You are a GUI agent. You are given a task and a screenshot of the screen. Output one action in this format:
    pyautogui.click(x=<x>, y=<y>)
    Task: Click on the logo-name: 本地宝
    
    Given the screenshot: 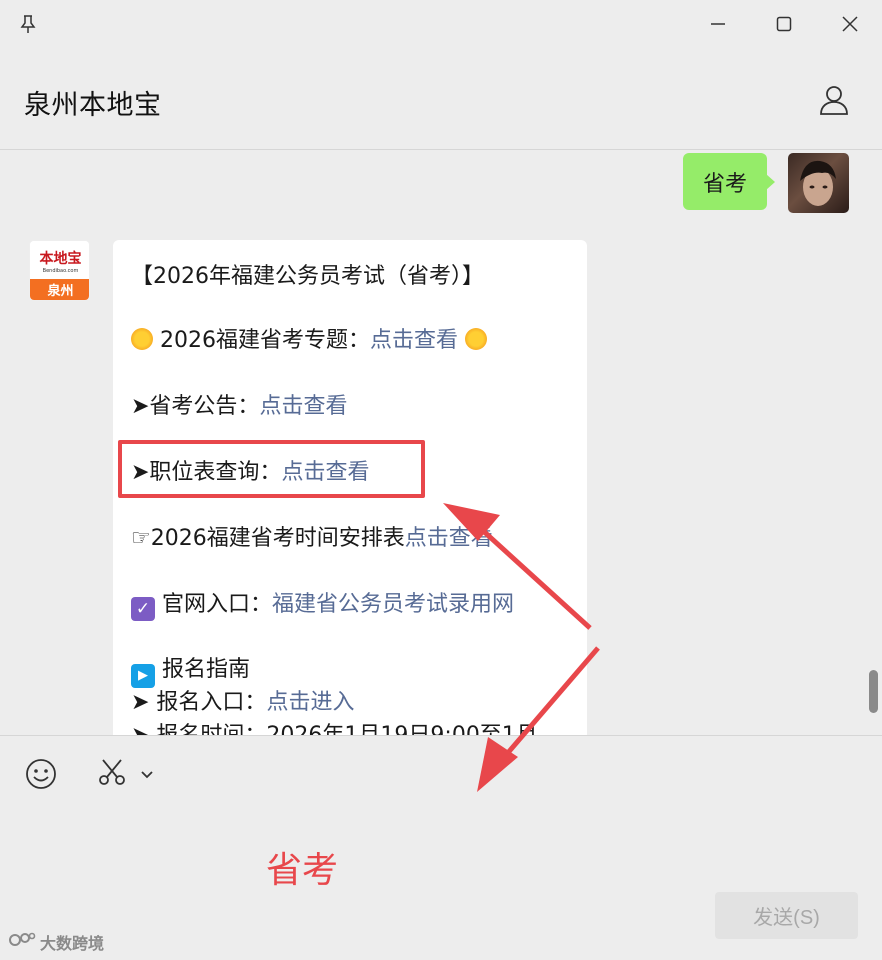 What is the action you would take?
    pyautogui.click(x=60, y=259)
    